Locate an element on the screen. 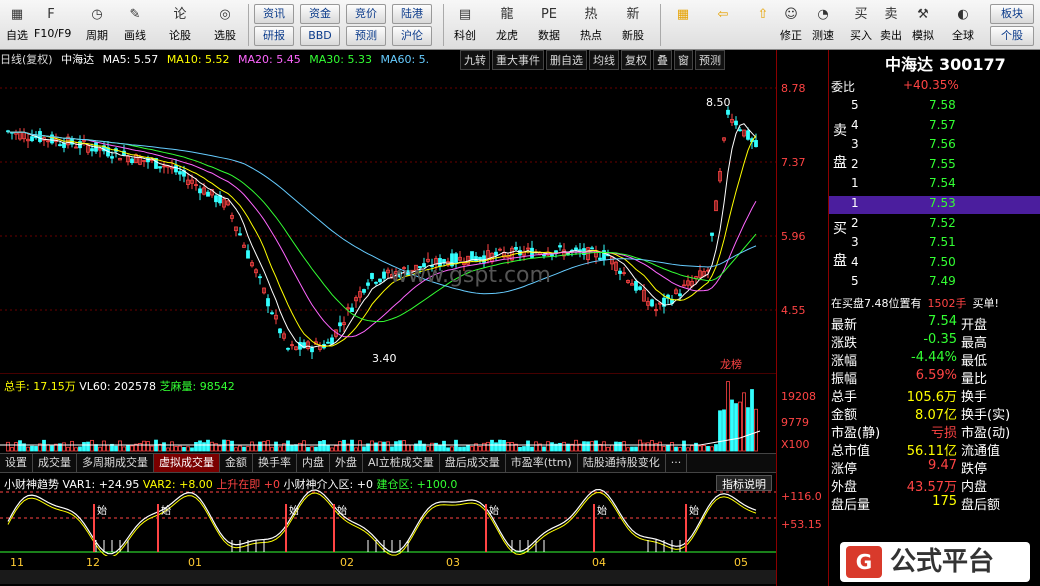  toolbar-button: ▤ 科创 is located at coordinates (465, 25).